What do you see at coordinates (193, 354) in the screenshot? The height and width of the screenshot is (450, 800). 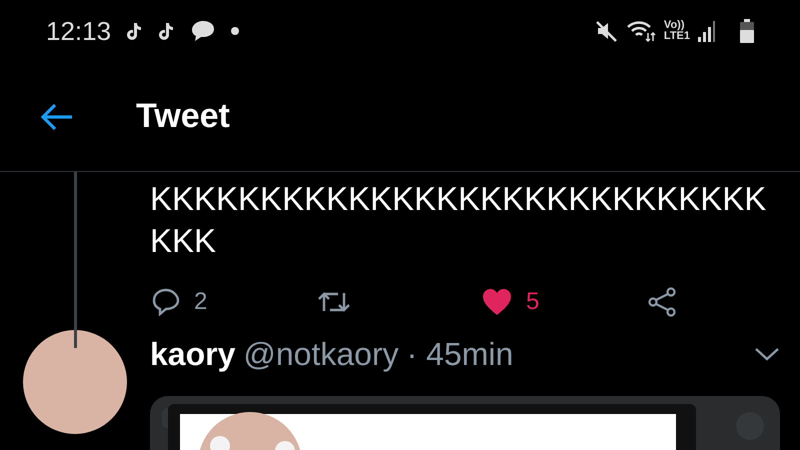 I see `user-name: kaory` at bounding box center [193, 354].